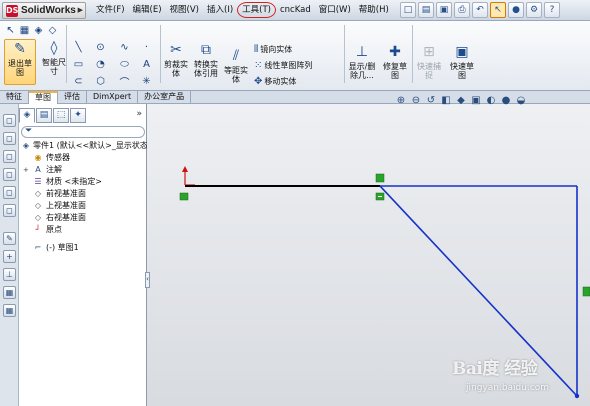 The width and height of the screenshot is (590, 406). Describe the element at coordinates (146, 81) in the screenshot. I see `plane-tool-icon: ✳` at that location.